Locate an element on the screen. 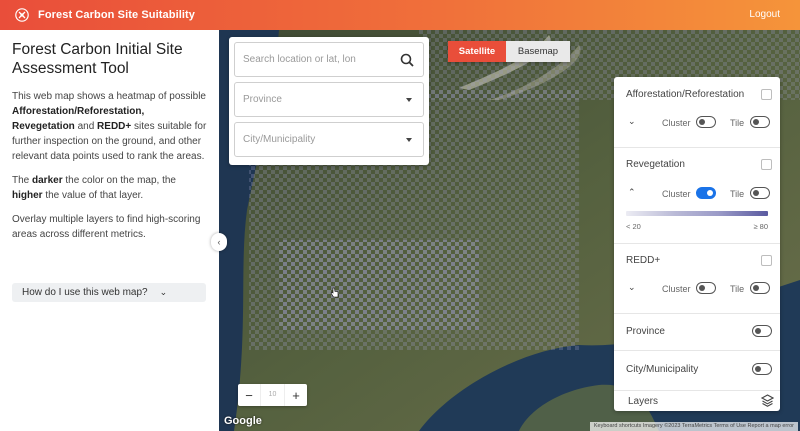 This screenshot has height=431, width=800. app-title: Forest Carbon Site Suitability is located at coordinates (117, 15).